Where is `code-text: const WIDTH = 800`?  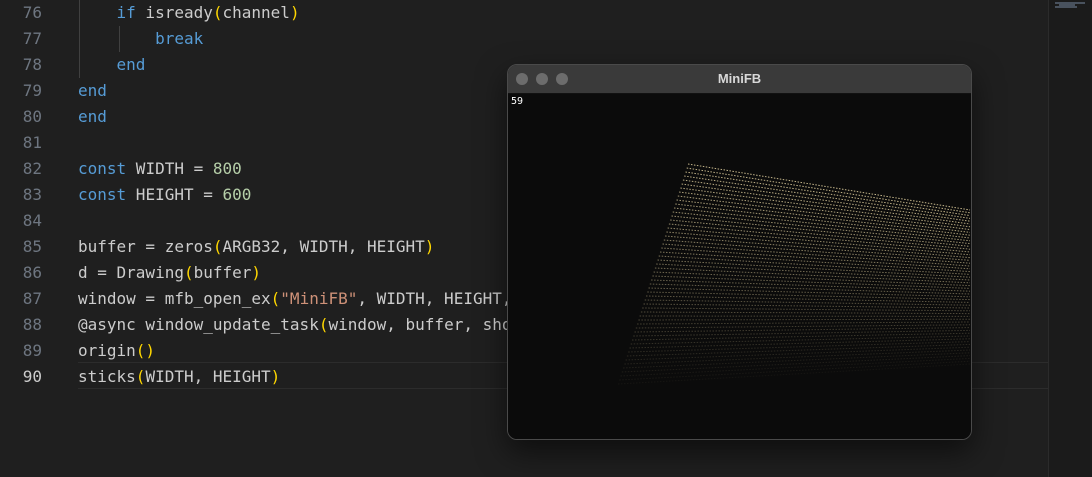 code-text: const WIDTH = 800 is located at coordinates (160, 169).